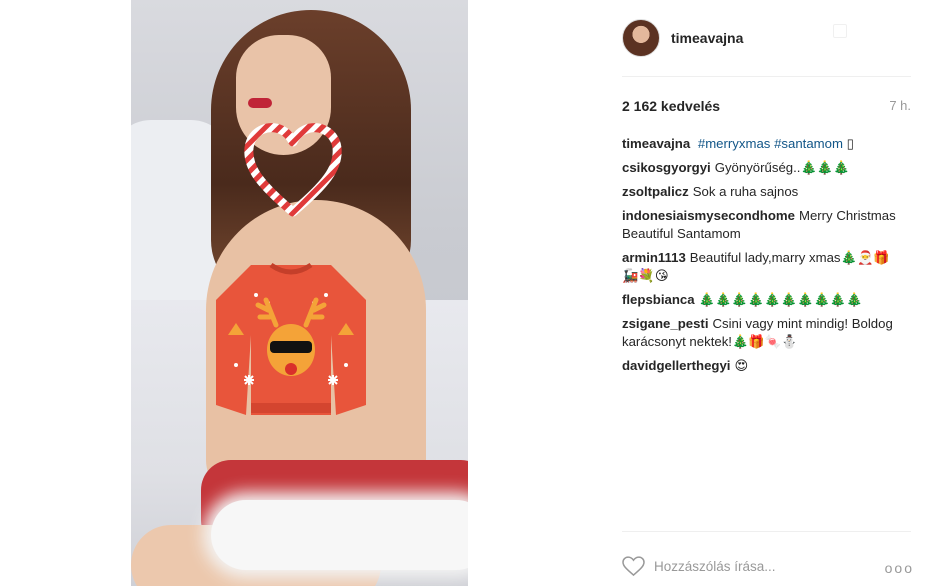 This screenshot has height=586, width=926. What do you see at coordinates (741, 365) in the screenshot?
I see `comment-text: 😍` at bounding box center [741, 365].